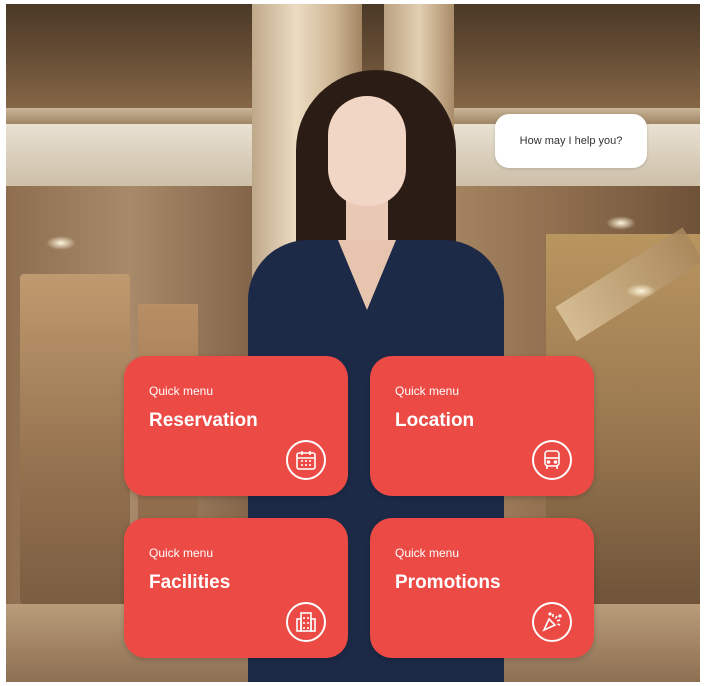 This screenshot has height=686, width=706. I want to click on quick-menu-location: Quick menu Location, so click(482, 426).